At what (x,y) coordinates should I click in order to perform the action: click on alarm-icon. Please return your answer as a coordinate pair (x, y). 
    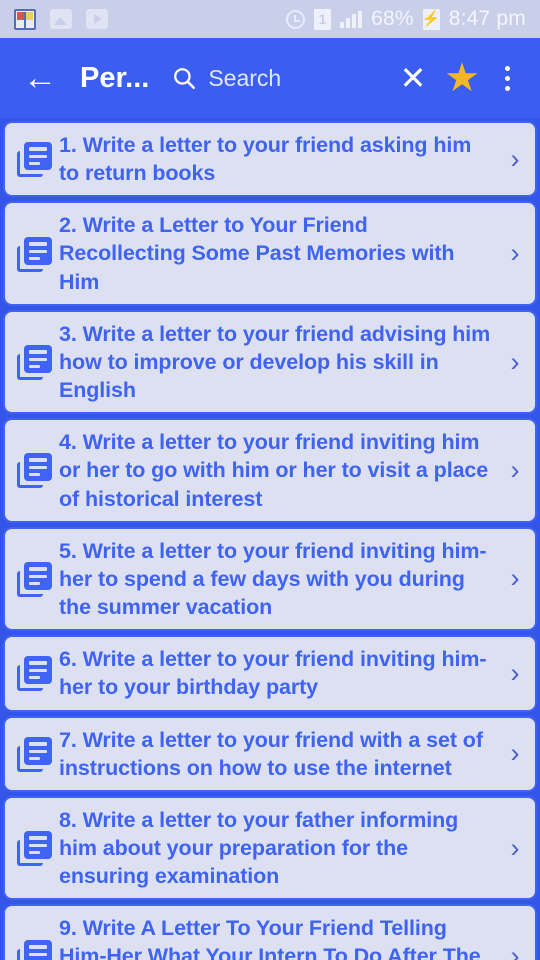
    Looking at the image, I should click on (296, 19).